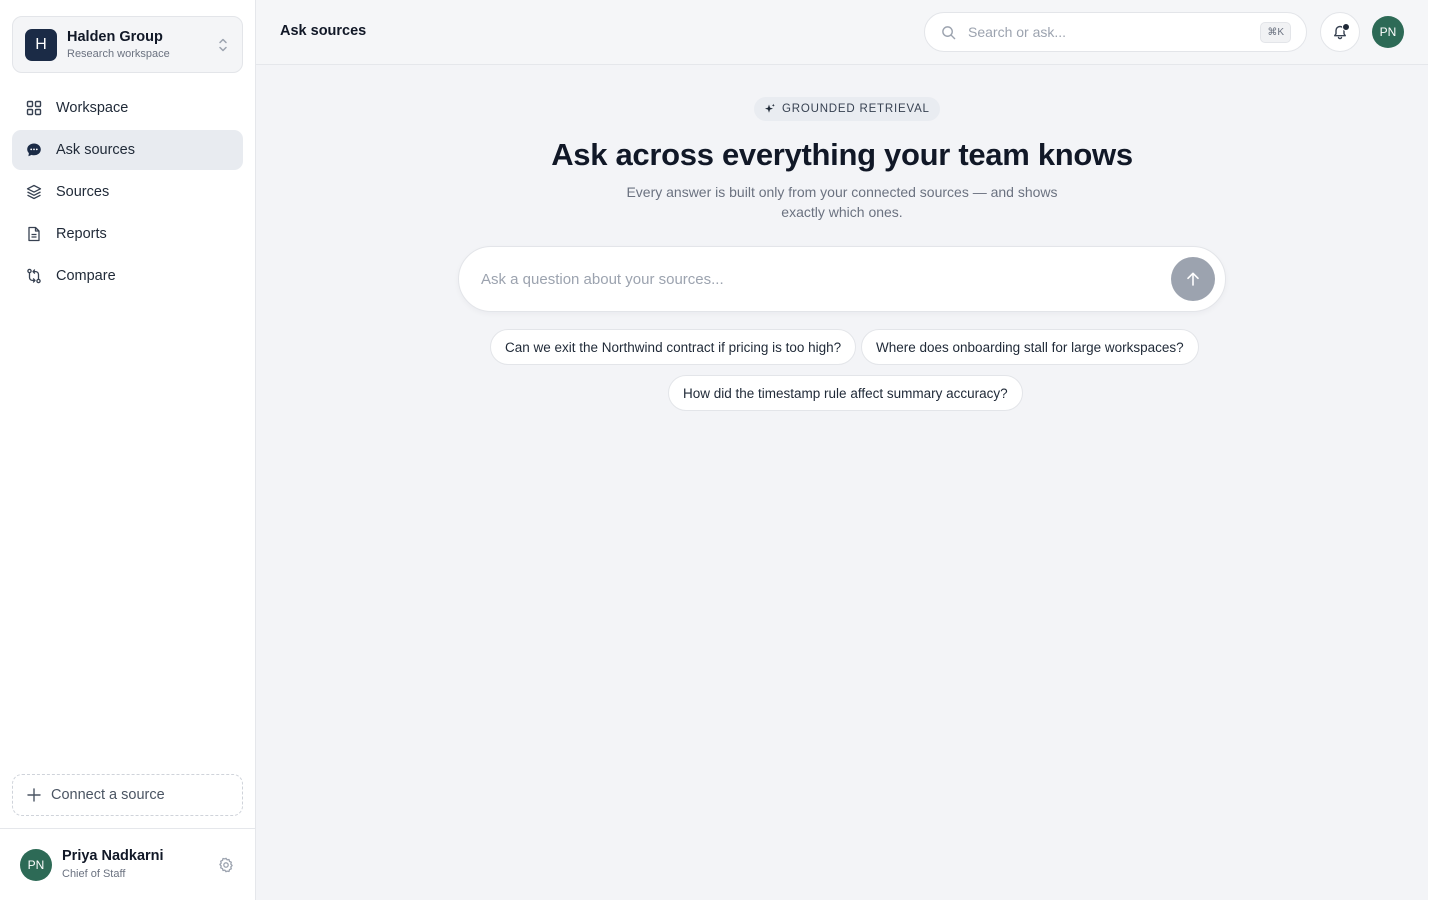  Describe the element at coordinates (226, 865) in the screenshot. I see `gear-icon` at that location.